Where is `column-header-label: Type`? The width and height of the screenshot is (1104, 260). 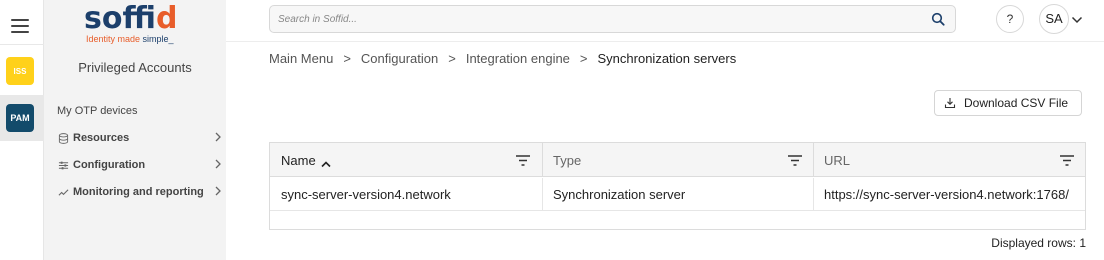 column-header-label: Type is located at coordinates (567, 160).